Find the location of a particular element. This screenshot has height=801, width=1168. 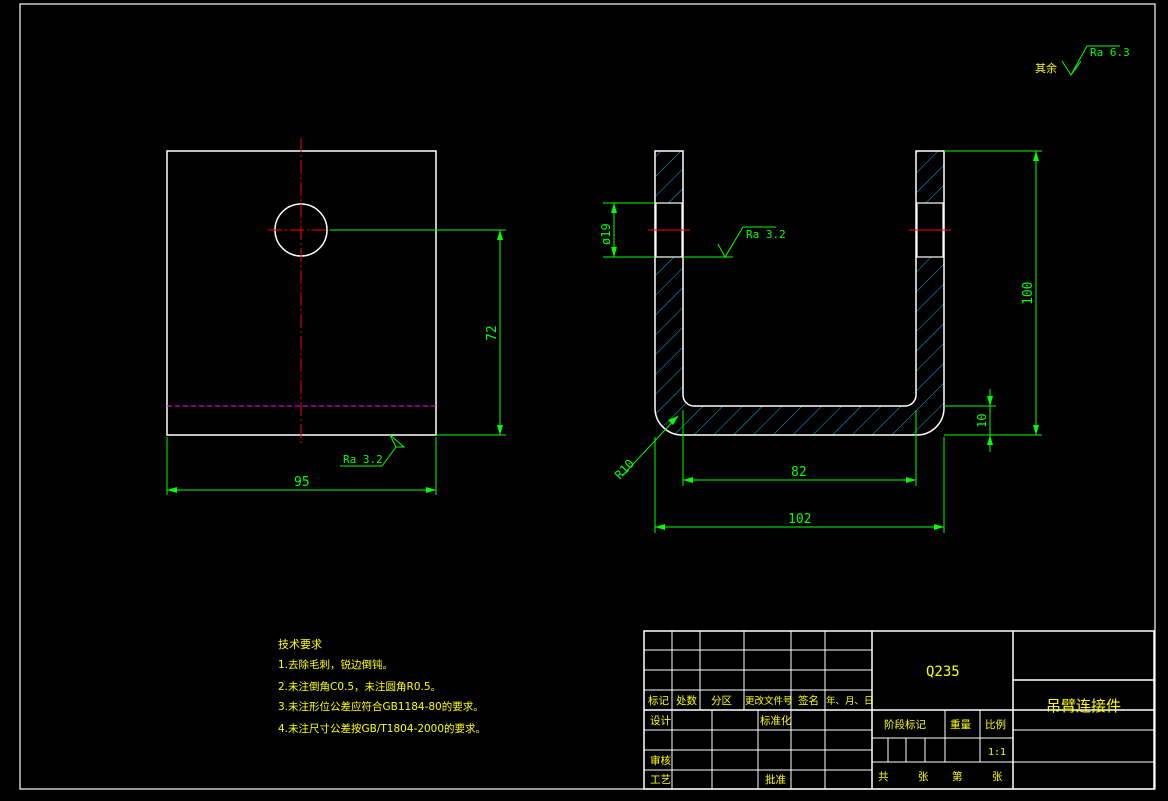

label-process: 工艺 is located at coordinates (660, 780).